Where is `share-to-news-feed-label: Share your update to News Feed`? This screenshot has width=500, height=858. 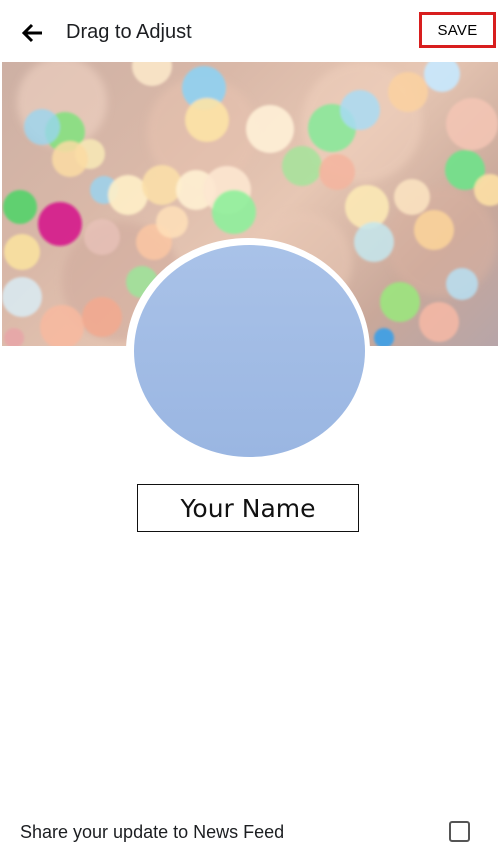 share-to-news-feed-label: Share your update to News Feed is located at coordinates (152, 832).